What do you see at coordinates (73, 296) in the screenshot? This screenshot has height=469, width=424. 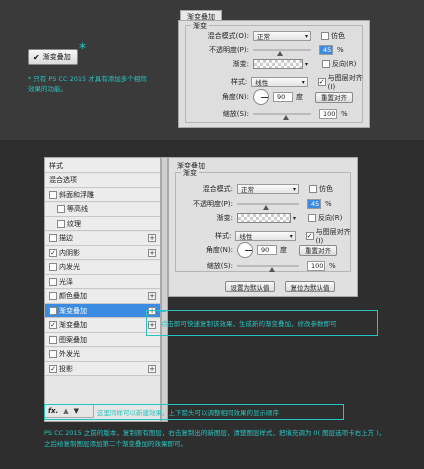 I see `layer-style-label: 颜色叠加` at bounding box center [73, 296].